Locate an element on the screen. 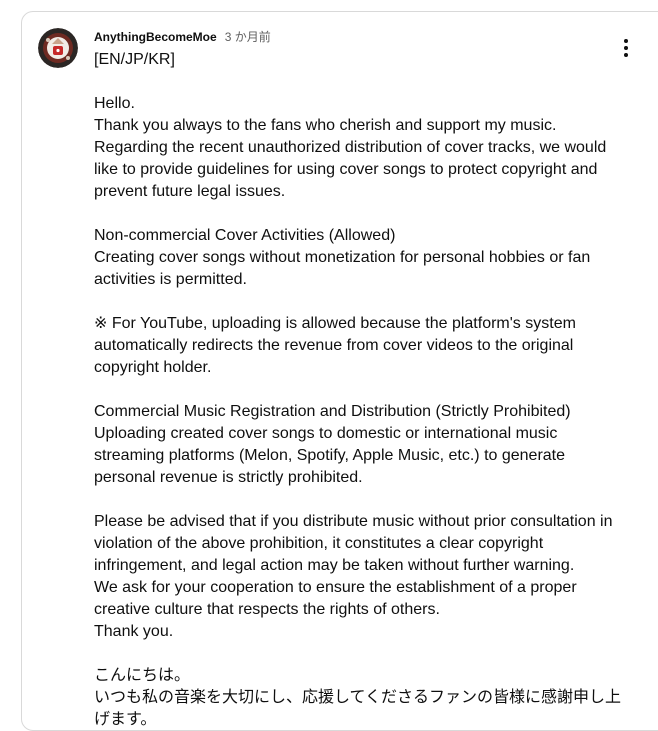 The height and width of the screenshot is (731, 658). avatar-icon is located at coordinates (58, 48).